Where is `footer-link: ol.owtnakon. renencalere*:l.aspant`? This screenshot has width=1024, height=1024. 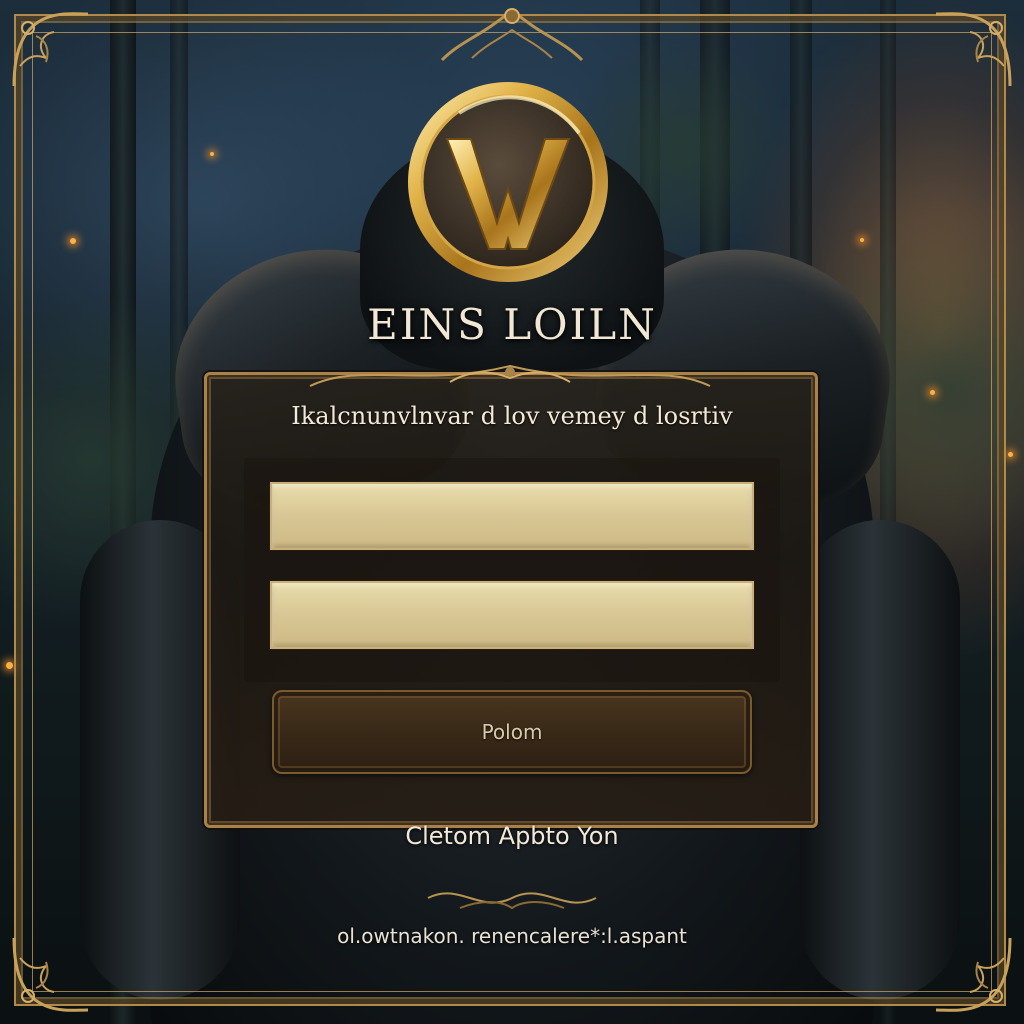 footer-link: ol.owtnakon. renencalere*:l.aspant is located at coordinates (512, 936).